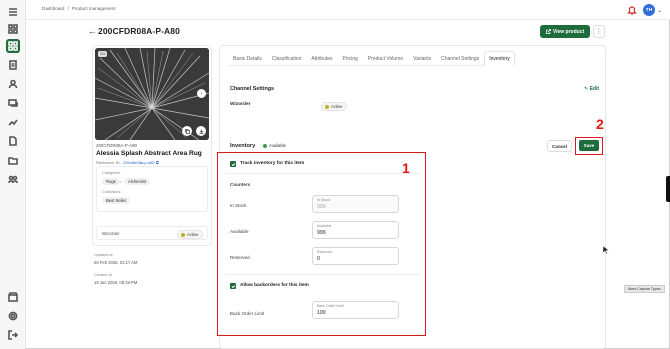 The height and width of the screenshot is (349, 670). Describe the element at coordinates (600, 124) in the screenshot. I see `annotation-number-2: 2` at that location.